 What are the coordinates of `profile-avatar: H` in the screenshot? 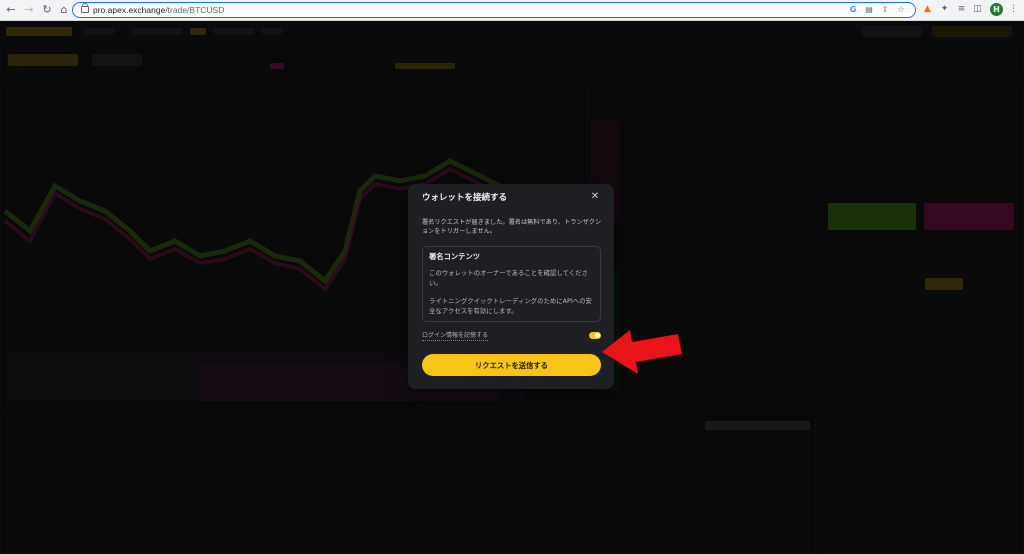 It's located at (996, 9).